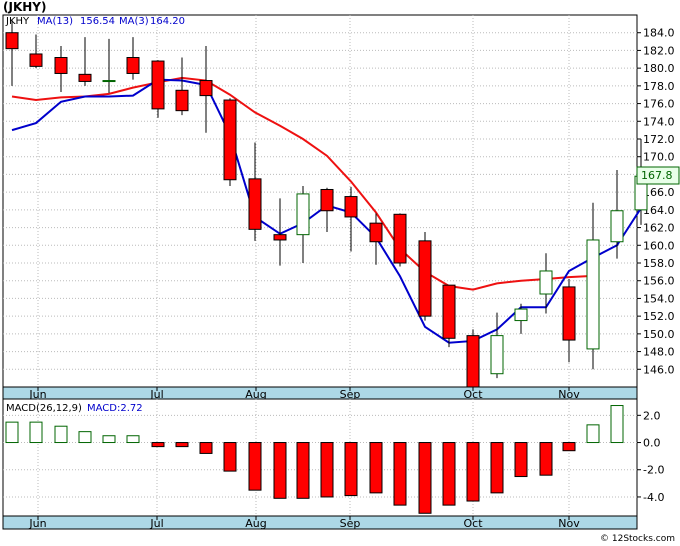  Describe the element at coordinates (17, 21) in the screenshot. I see `legend-ticker: JKHY` at that location.